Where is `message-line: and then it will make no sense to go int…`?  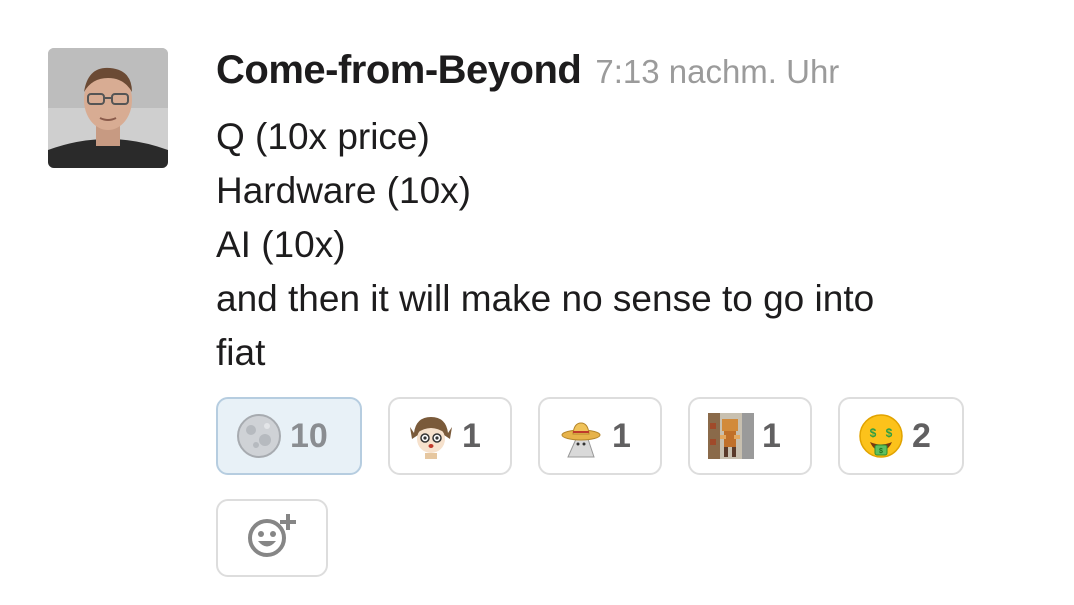 message-line: and then it will make no sense to go int… is located at coordinates (545, 298).